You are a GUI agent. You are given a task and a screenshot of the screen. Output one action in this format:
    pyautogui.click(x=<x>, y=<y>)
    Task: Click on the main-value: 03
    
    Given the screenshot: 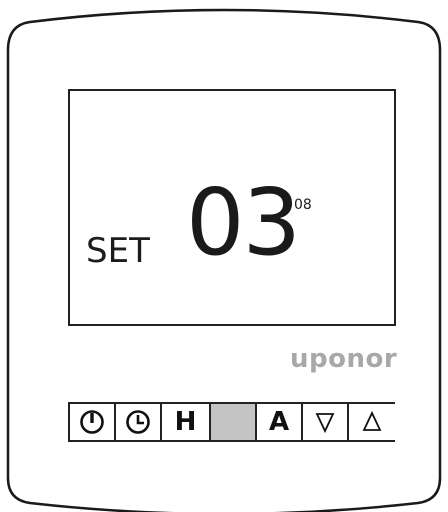 What is the action you would take?
    pyautogui.click(x=243, y=222)
    